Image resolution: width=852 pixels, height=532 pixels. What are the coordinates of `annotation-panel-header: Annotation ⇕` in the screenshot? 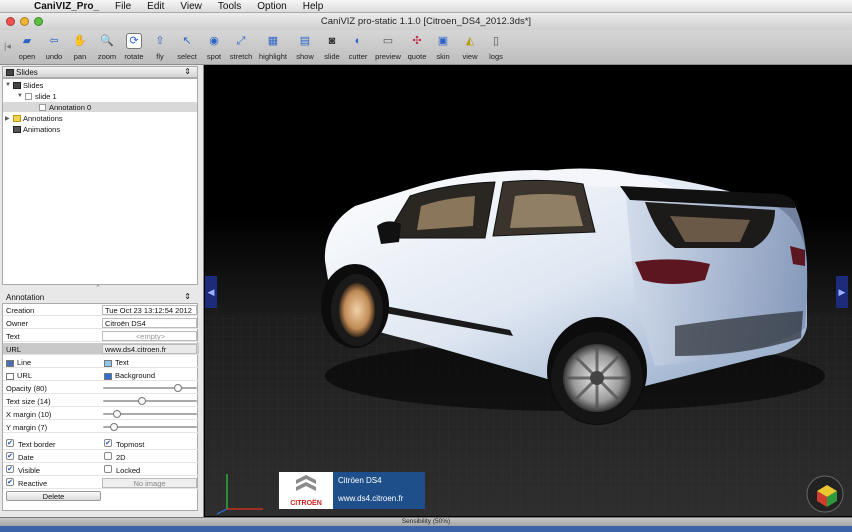 It's located at (100, 297).